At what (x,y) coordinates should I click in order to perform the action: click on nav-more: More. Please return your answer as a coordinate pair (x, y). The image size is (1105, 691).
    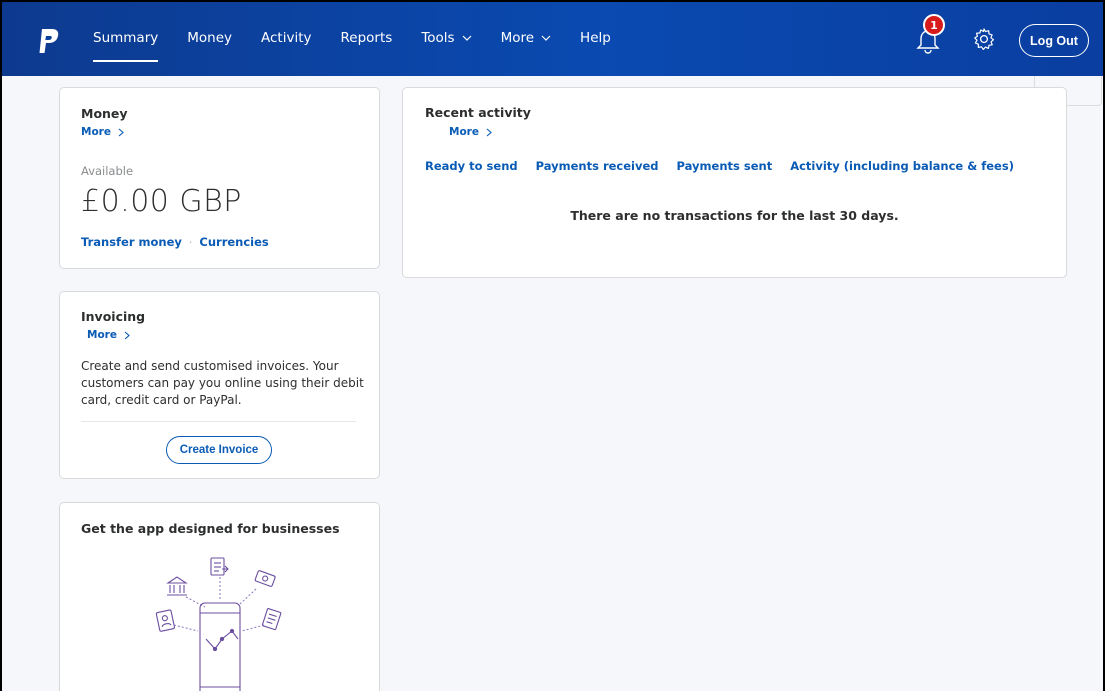
    Looking at the image, I should click on (526, 38).